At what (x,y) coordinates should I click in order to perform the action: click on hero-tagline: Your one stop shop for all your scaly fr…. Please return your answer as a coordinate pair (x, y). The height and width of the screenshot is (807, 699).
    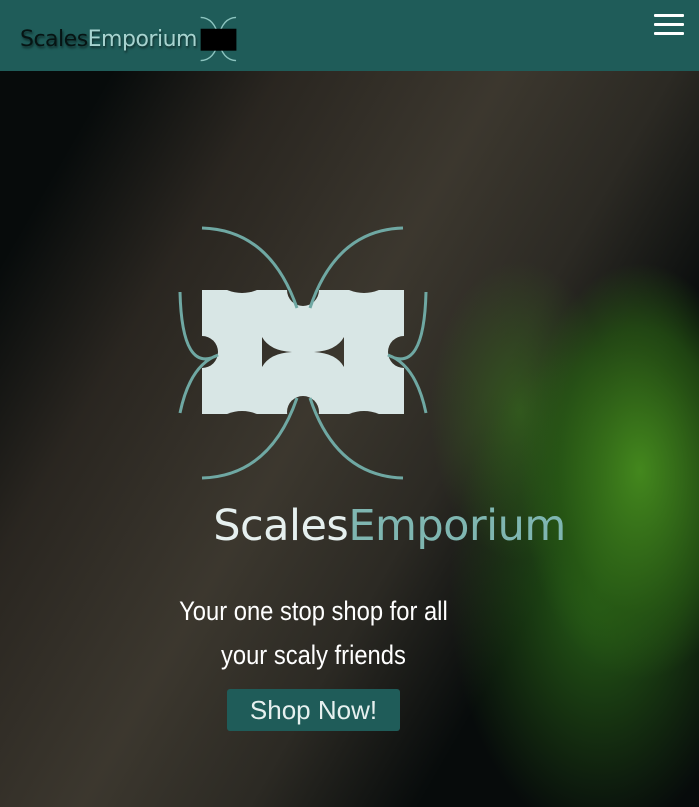
    Looking at the image, I should click on (314, 633).